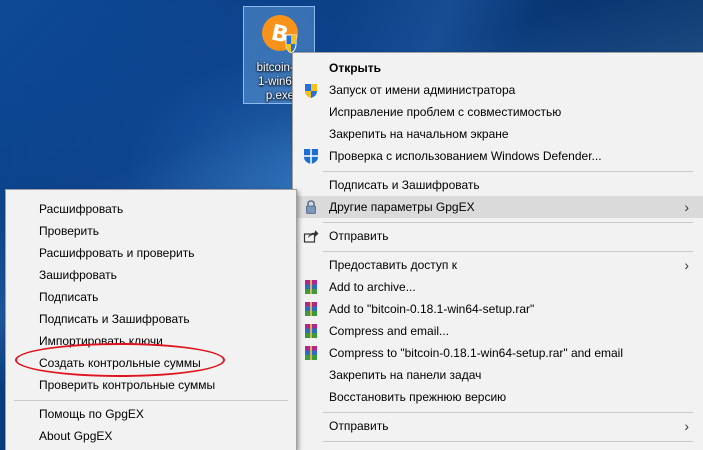  Describe the element at coordinates (78, 275) in the screenshot. I see `menu-item-label: Зашифровать` at that location.